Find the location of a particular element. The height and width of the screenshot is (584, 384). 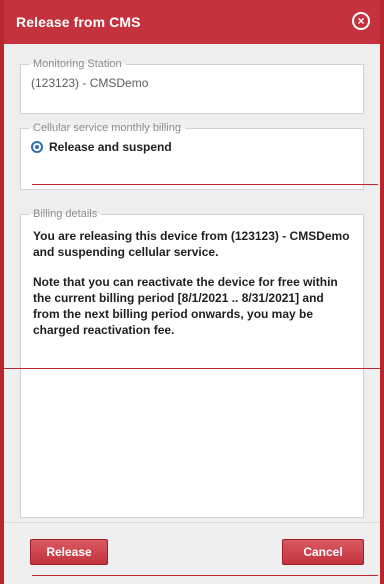

close-icon: × is located at coordinates (361, 21).